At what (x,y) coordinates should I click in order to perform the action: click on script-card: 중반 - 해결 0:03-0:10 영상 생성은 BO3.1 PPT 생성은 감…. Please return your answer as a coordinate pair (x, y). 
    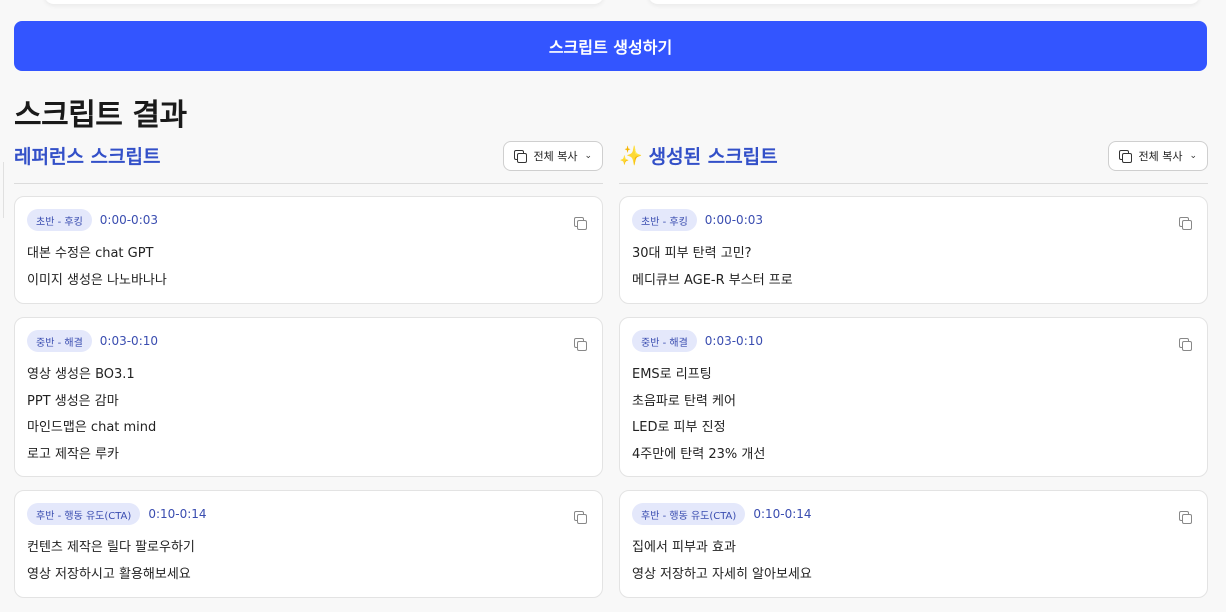
    Looking at the image, I should click on (308, 397).